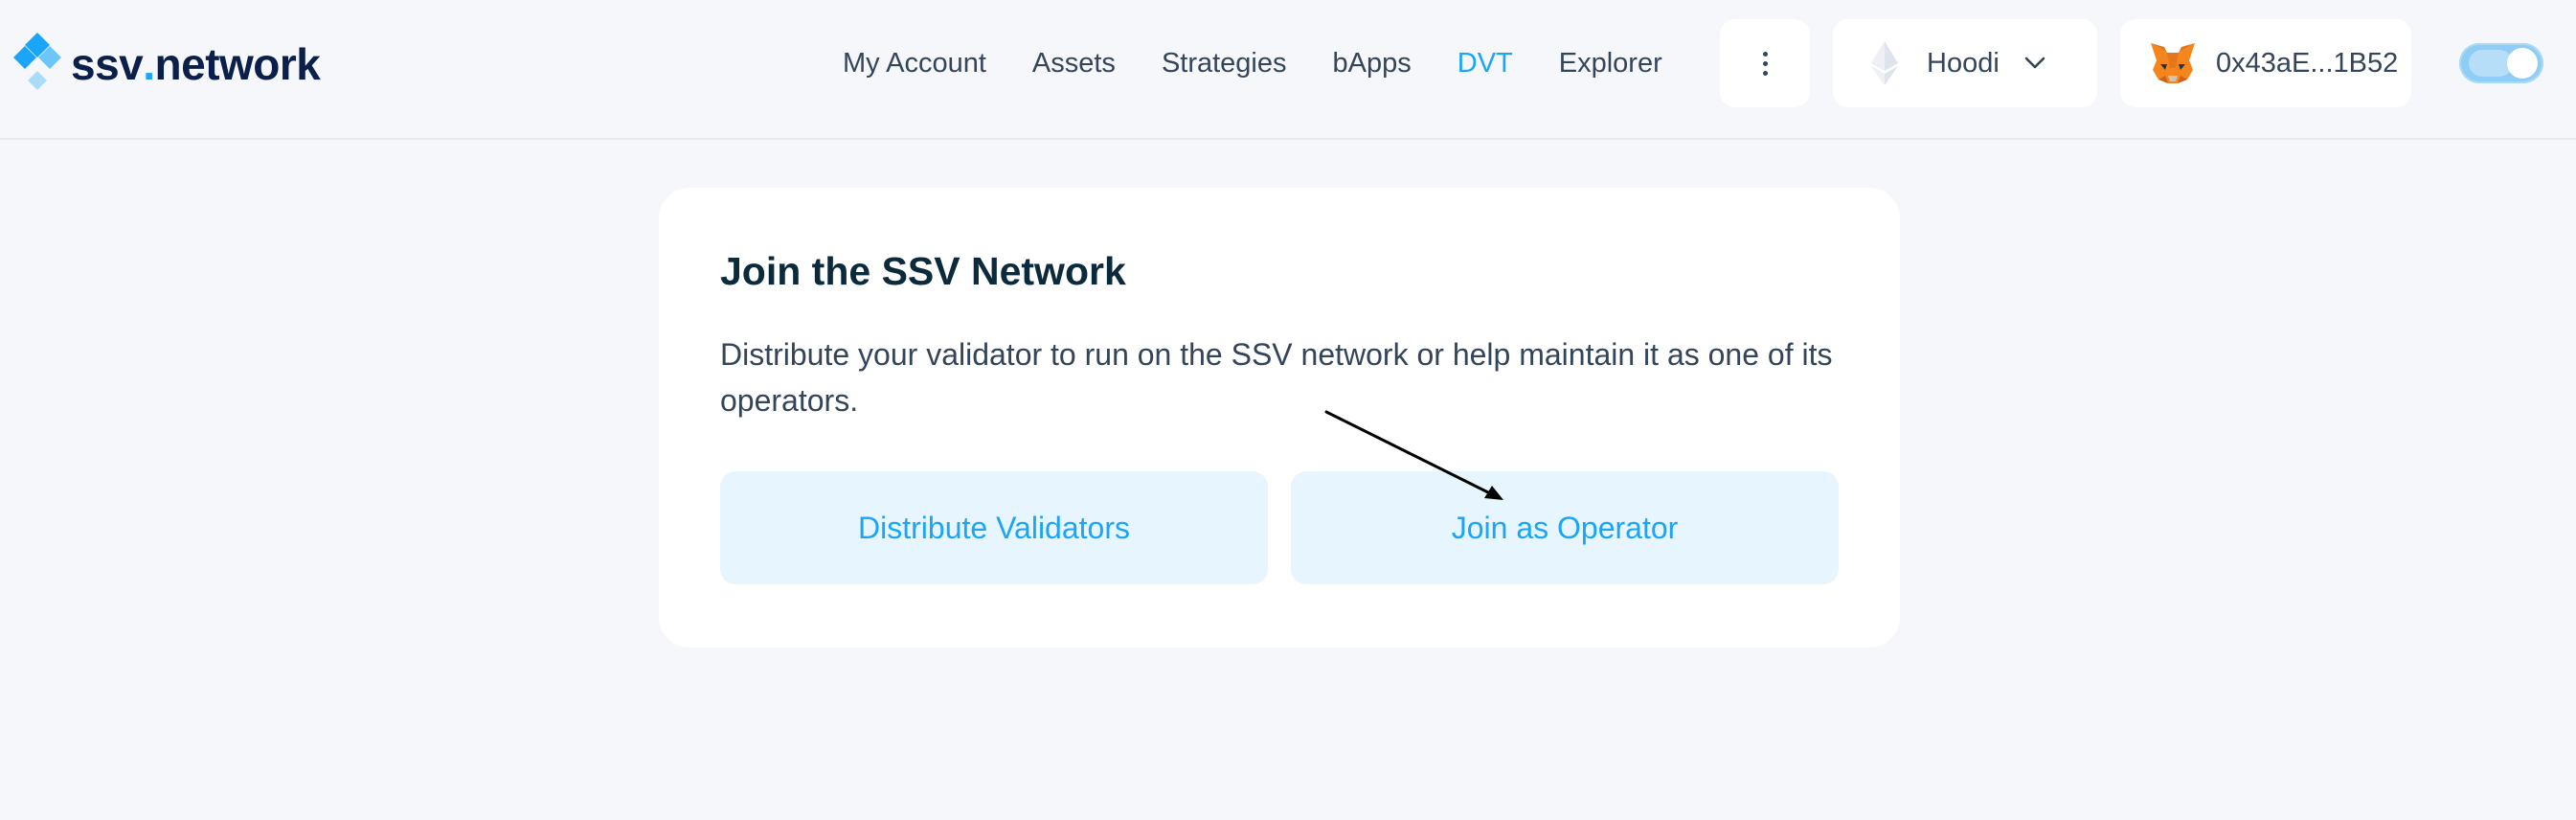 This screenshot has width=2576, height=820. What do you see at coordinates (1074, 64) in the screenshot?
I see `nav-assets: Assets` at bounding box center [1074, 64].